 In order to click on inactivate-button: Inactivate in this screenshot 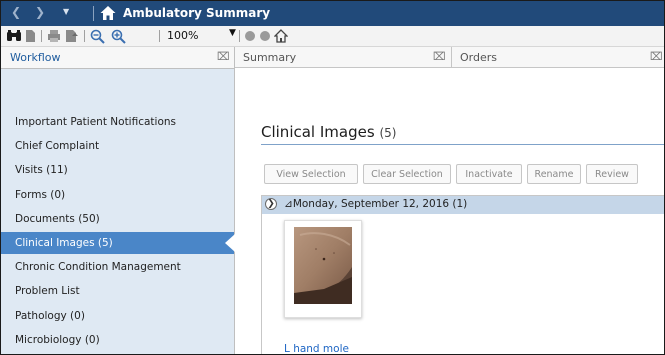, I will do `click(489, 174)`.